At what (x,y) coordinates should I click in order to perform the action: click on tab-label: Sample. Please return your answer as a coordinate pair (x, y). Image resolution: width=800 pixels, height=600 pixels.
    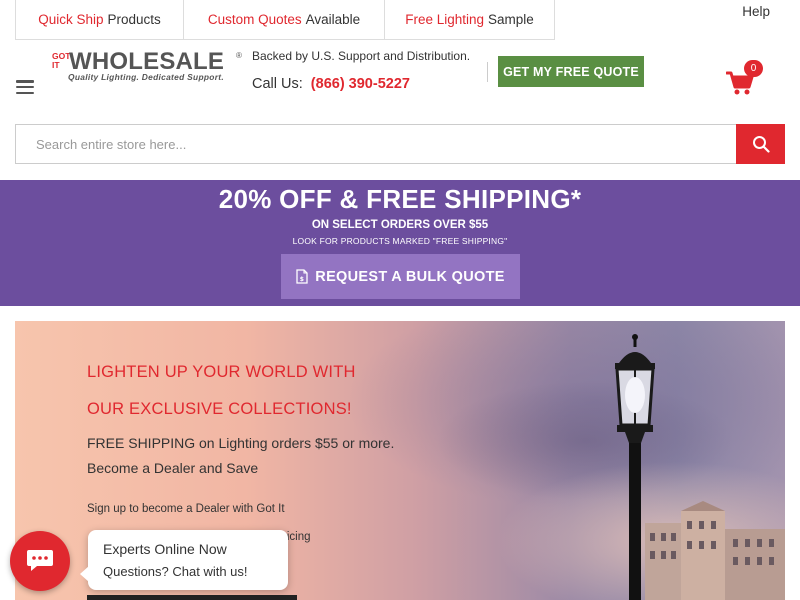
    Looking at the image, I should click on (511, 19).